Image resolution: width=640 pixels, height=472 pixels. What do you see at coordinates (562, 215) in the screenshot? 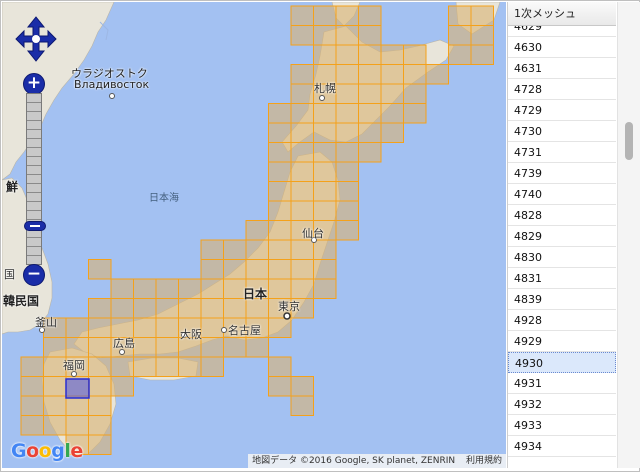
I see `list-item: 4828` at bounding box center [562, 215].